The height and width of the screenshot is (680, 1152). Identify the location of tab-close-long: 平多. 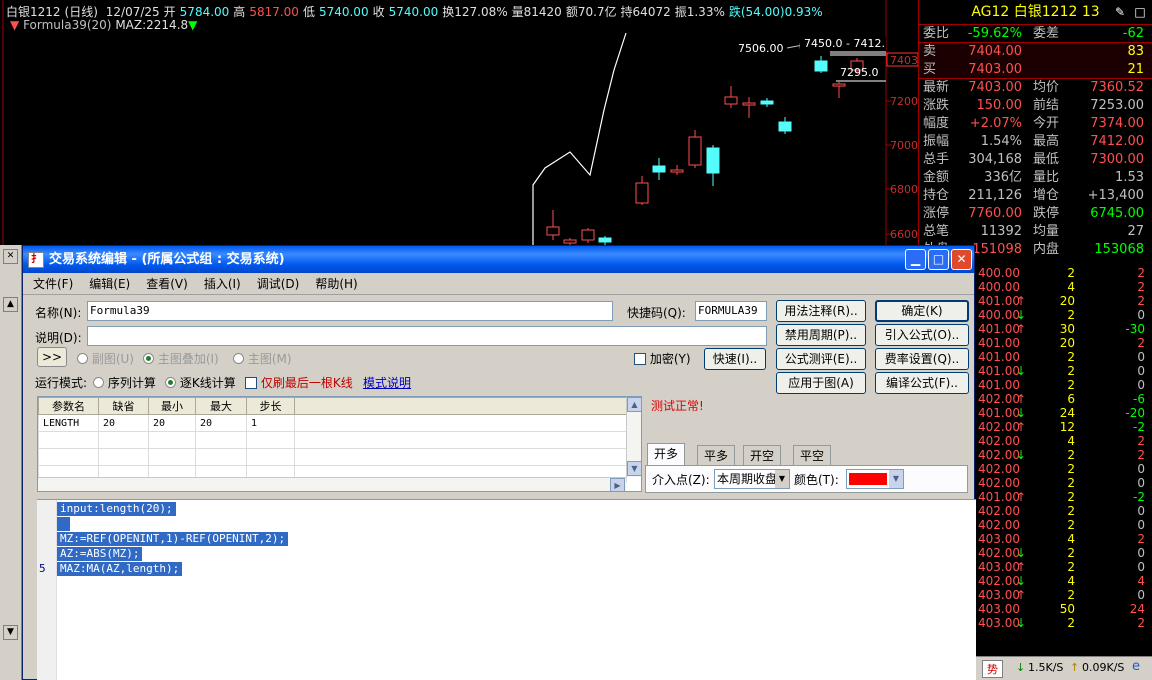
(716, 455).